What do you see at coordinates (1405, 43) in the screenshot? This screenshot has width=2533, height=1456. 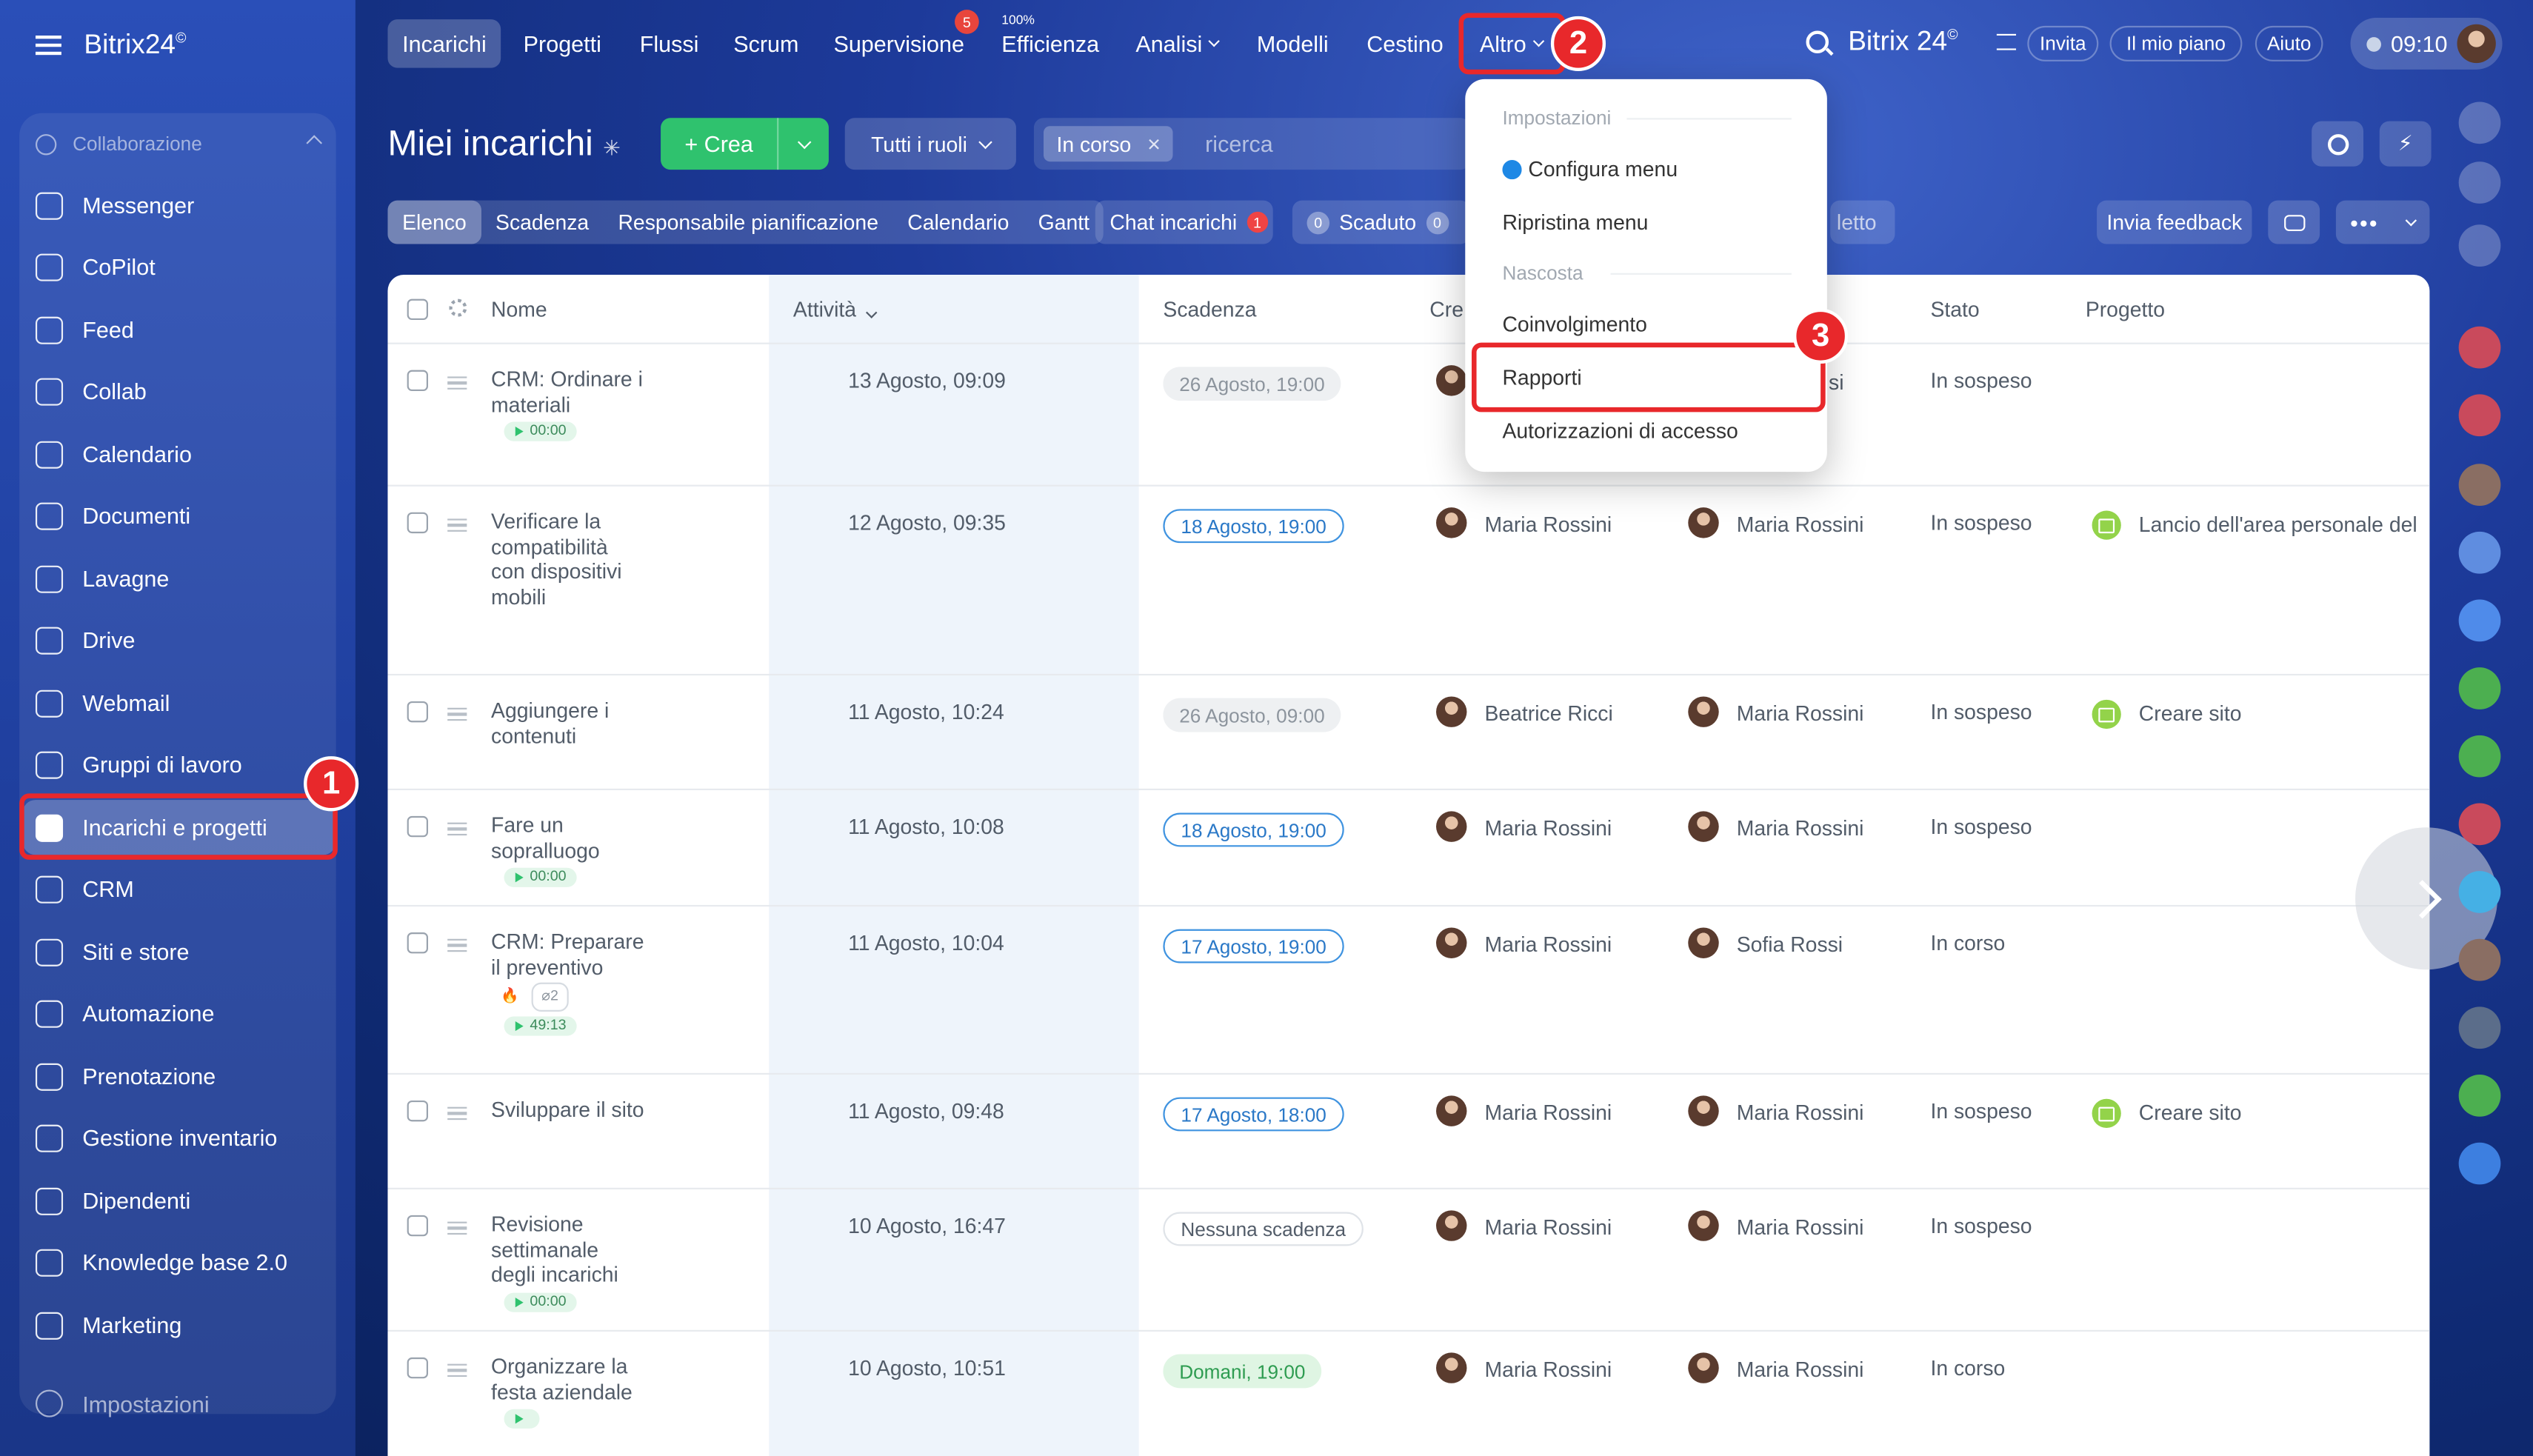 I see `topnav-cestino: Cestino` at bounding box center [1405, 43].